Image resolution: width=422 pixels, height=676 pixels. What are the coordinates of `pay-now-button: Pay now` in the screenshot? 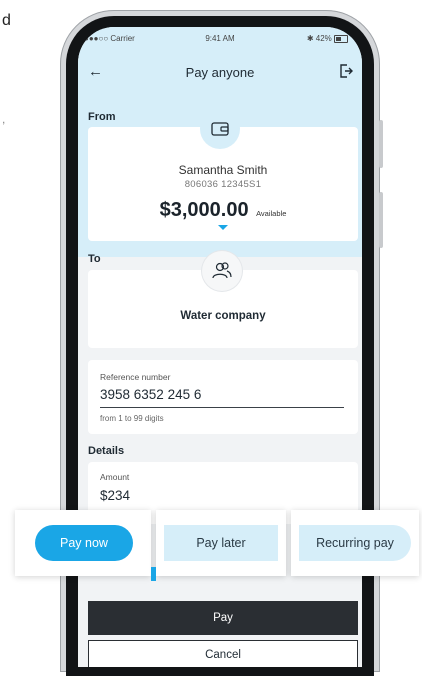 It's located at (84, 543).